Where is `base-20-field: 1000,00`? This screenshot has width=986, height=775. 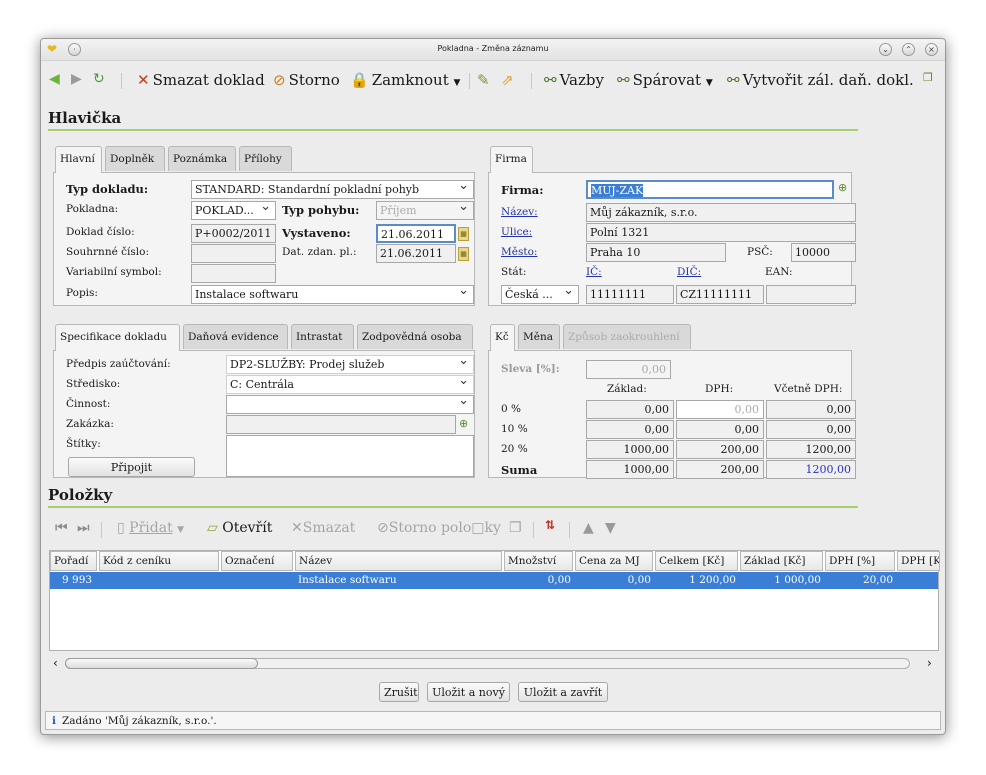 base-20-field: 1000,00 is located at coordinates (630, 449).